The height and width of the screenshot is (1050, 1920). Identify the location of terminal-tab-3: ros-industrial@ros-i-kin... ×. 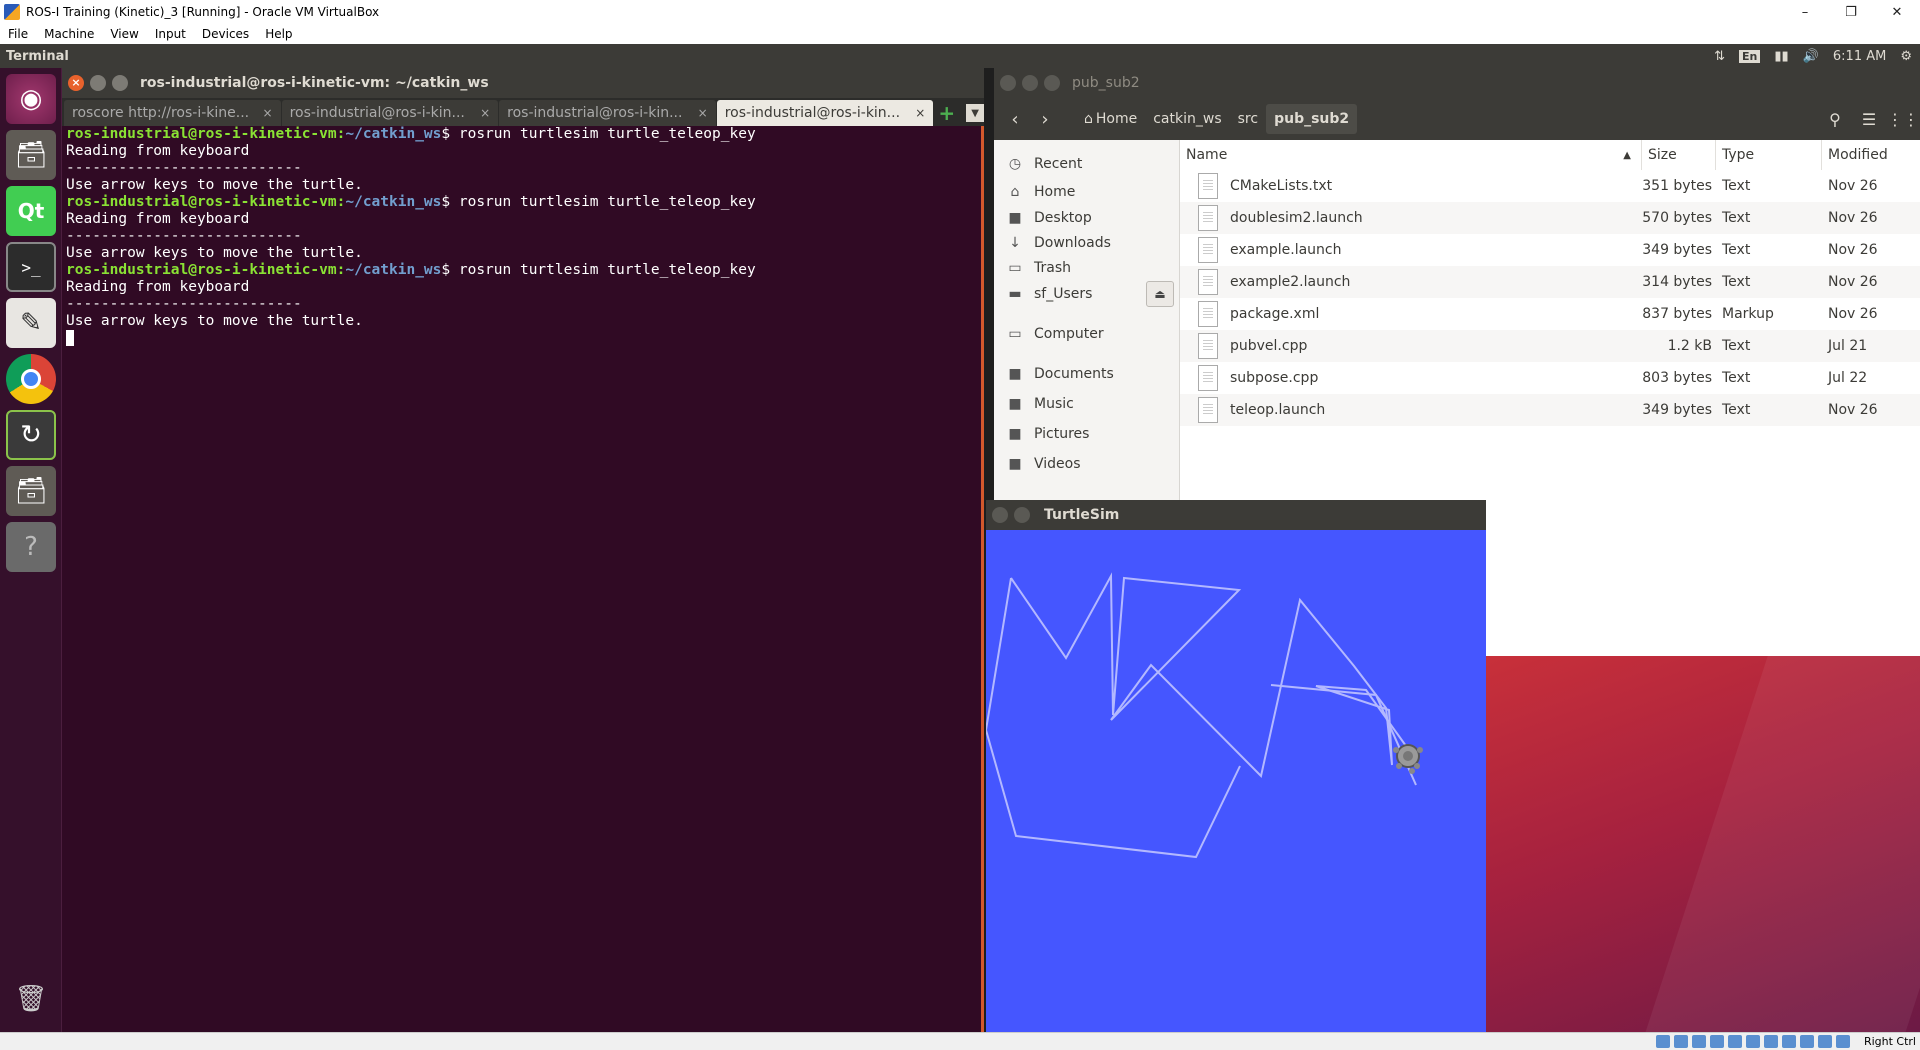
(607, 113).